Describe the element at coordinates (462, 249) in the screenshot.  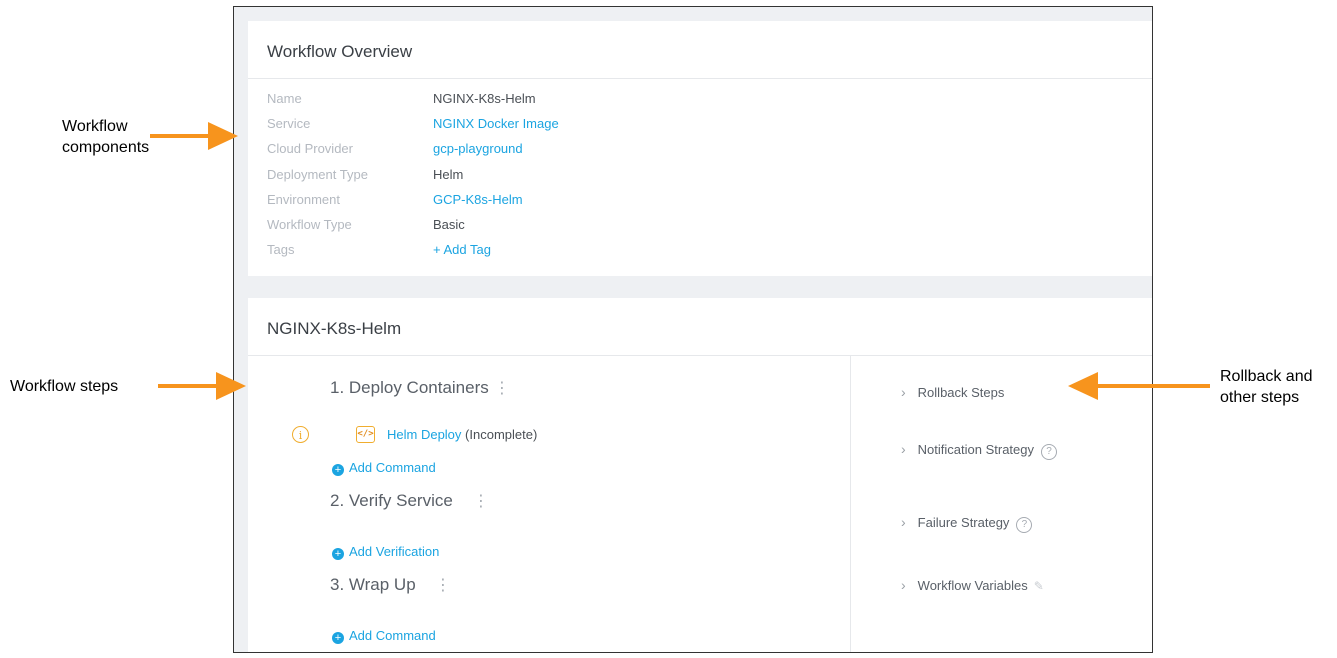
I see `add-tag-link: + Add Tag` at that location.